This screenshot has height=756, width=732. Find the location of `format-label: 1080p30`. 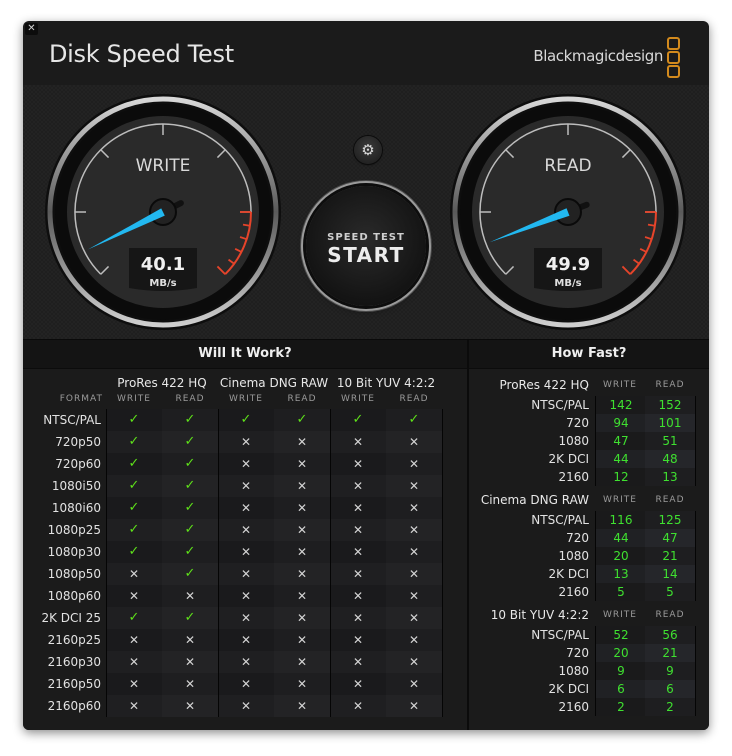

format-label: 1080p30 is located at coordinates (74, 552).